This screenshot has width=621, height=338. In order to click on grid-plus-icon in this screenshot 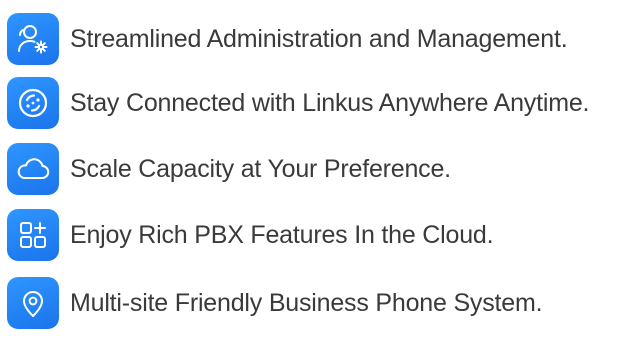, I will do `click(33, 235)`.